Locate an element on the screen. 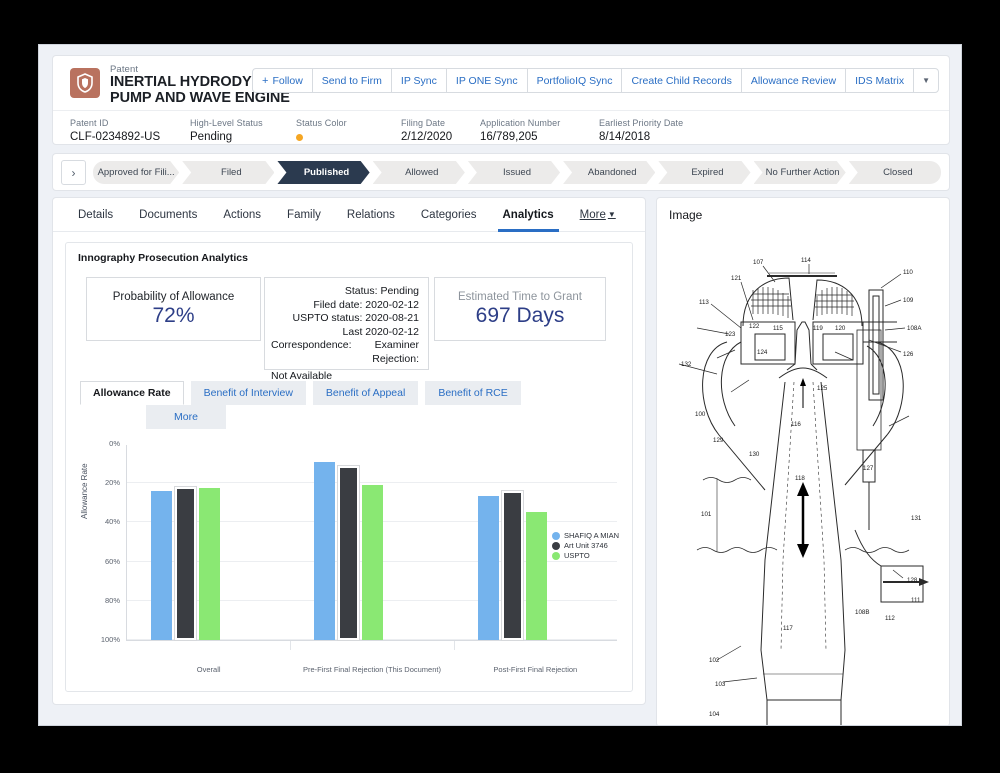 The width and height of the screenshot is (1000, 773). metric-value: 72% is located at coordinates (173, 315).